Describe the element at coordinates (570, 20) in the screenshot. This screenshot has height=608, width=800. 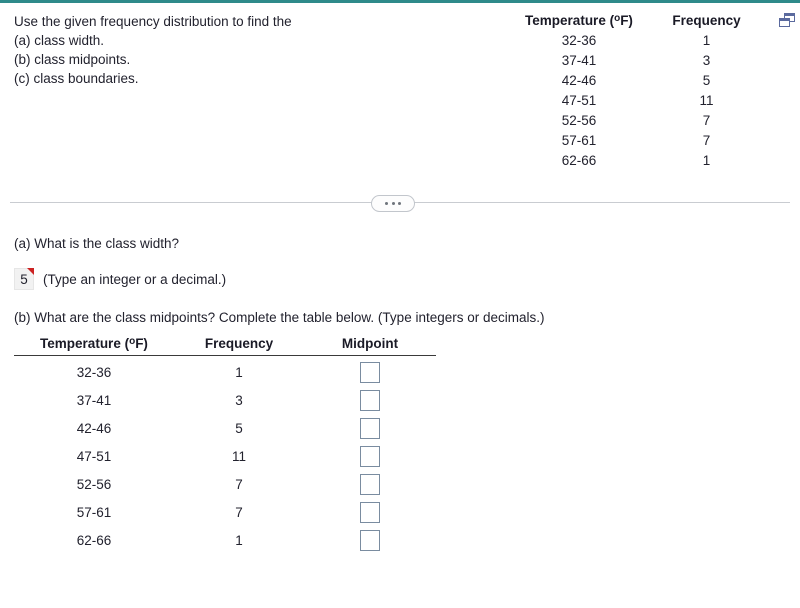
I see `source-header-temperature-text: Temperature (` at that location.